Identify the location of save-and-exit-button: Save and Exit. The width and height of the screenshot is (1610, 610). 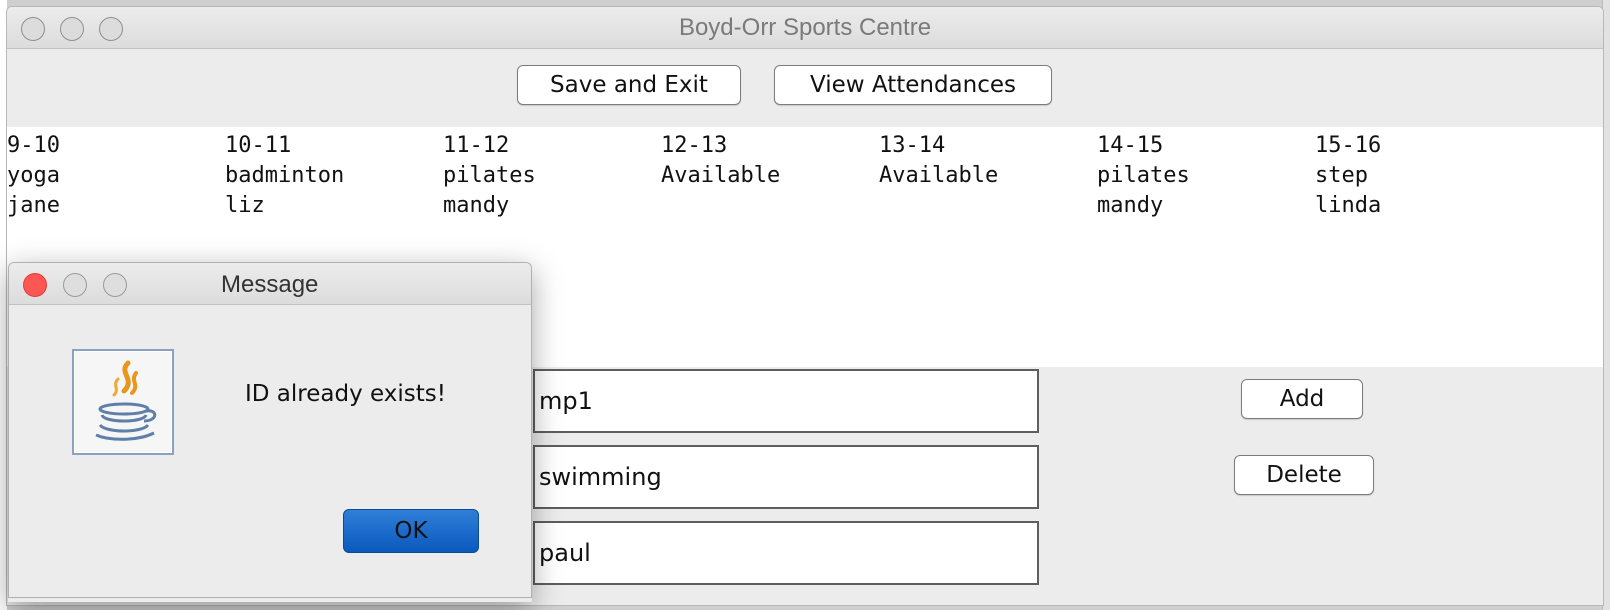
(629, 85).